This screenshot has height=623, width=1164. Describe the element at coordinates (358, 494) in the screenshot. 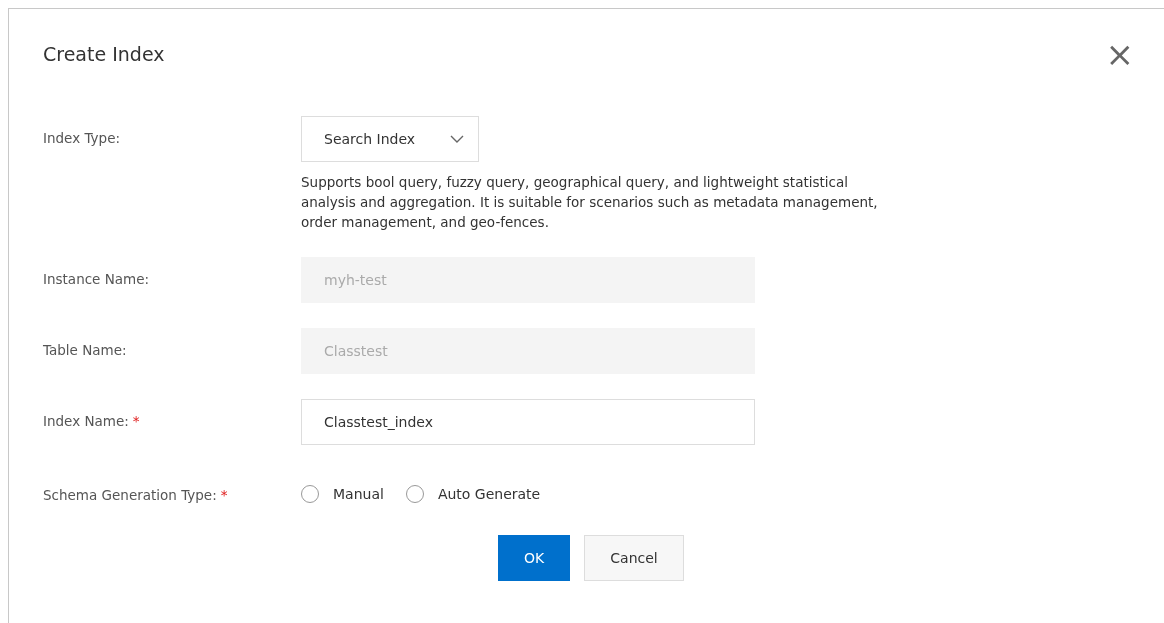

I see `radio-label: Manual` at that location.